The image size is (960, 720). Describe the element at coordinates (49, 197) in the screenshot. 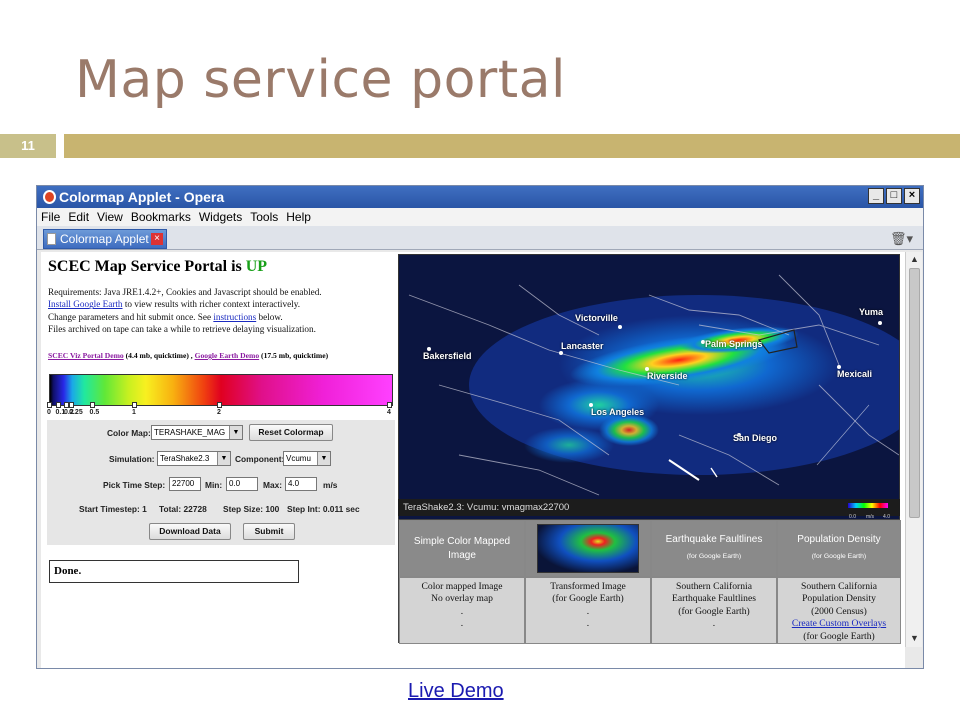

I see `opera-icon` at that location.